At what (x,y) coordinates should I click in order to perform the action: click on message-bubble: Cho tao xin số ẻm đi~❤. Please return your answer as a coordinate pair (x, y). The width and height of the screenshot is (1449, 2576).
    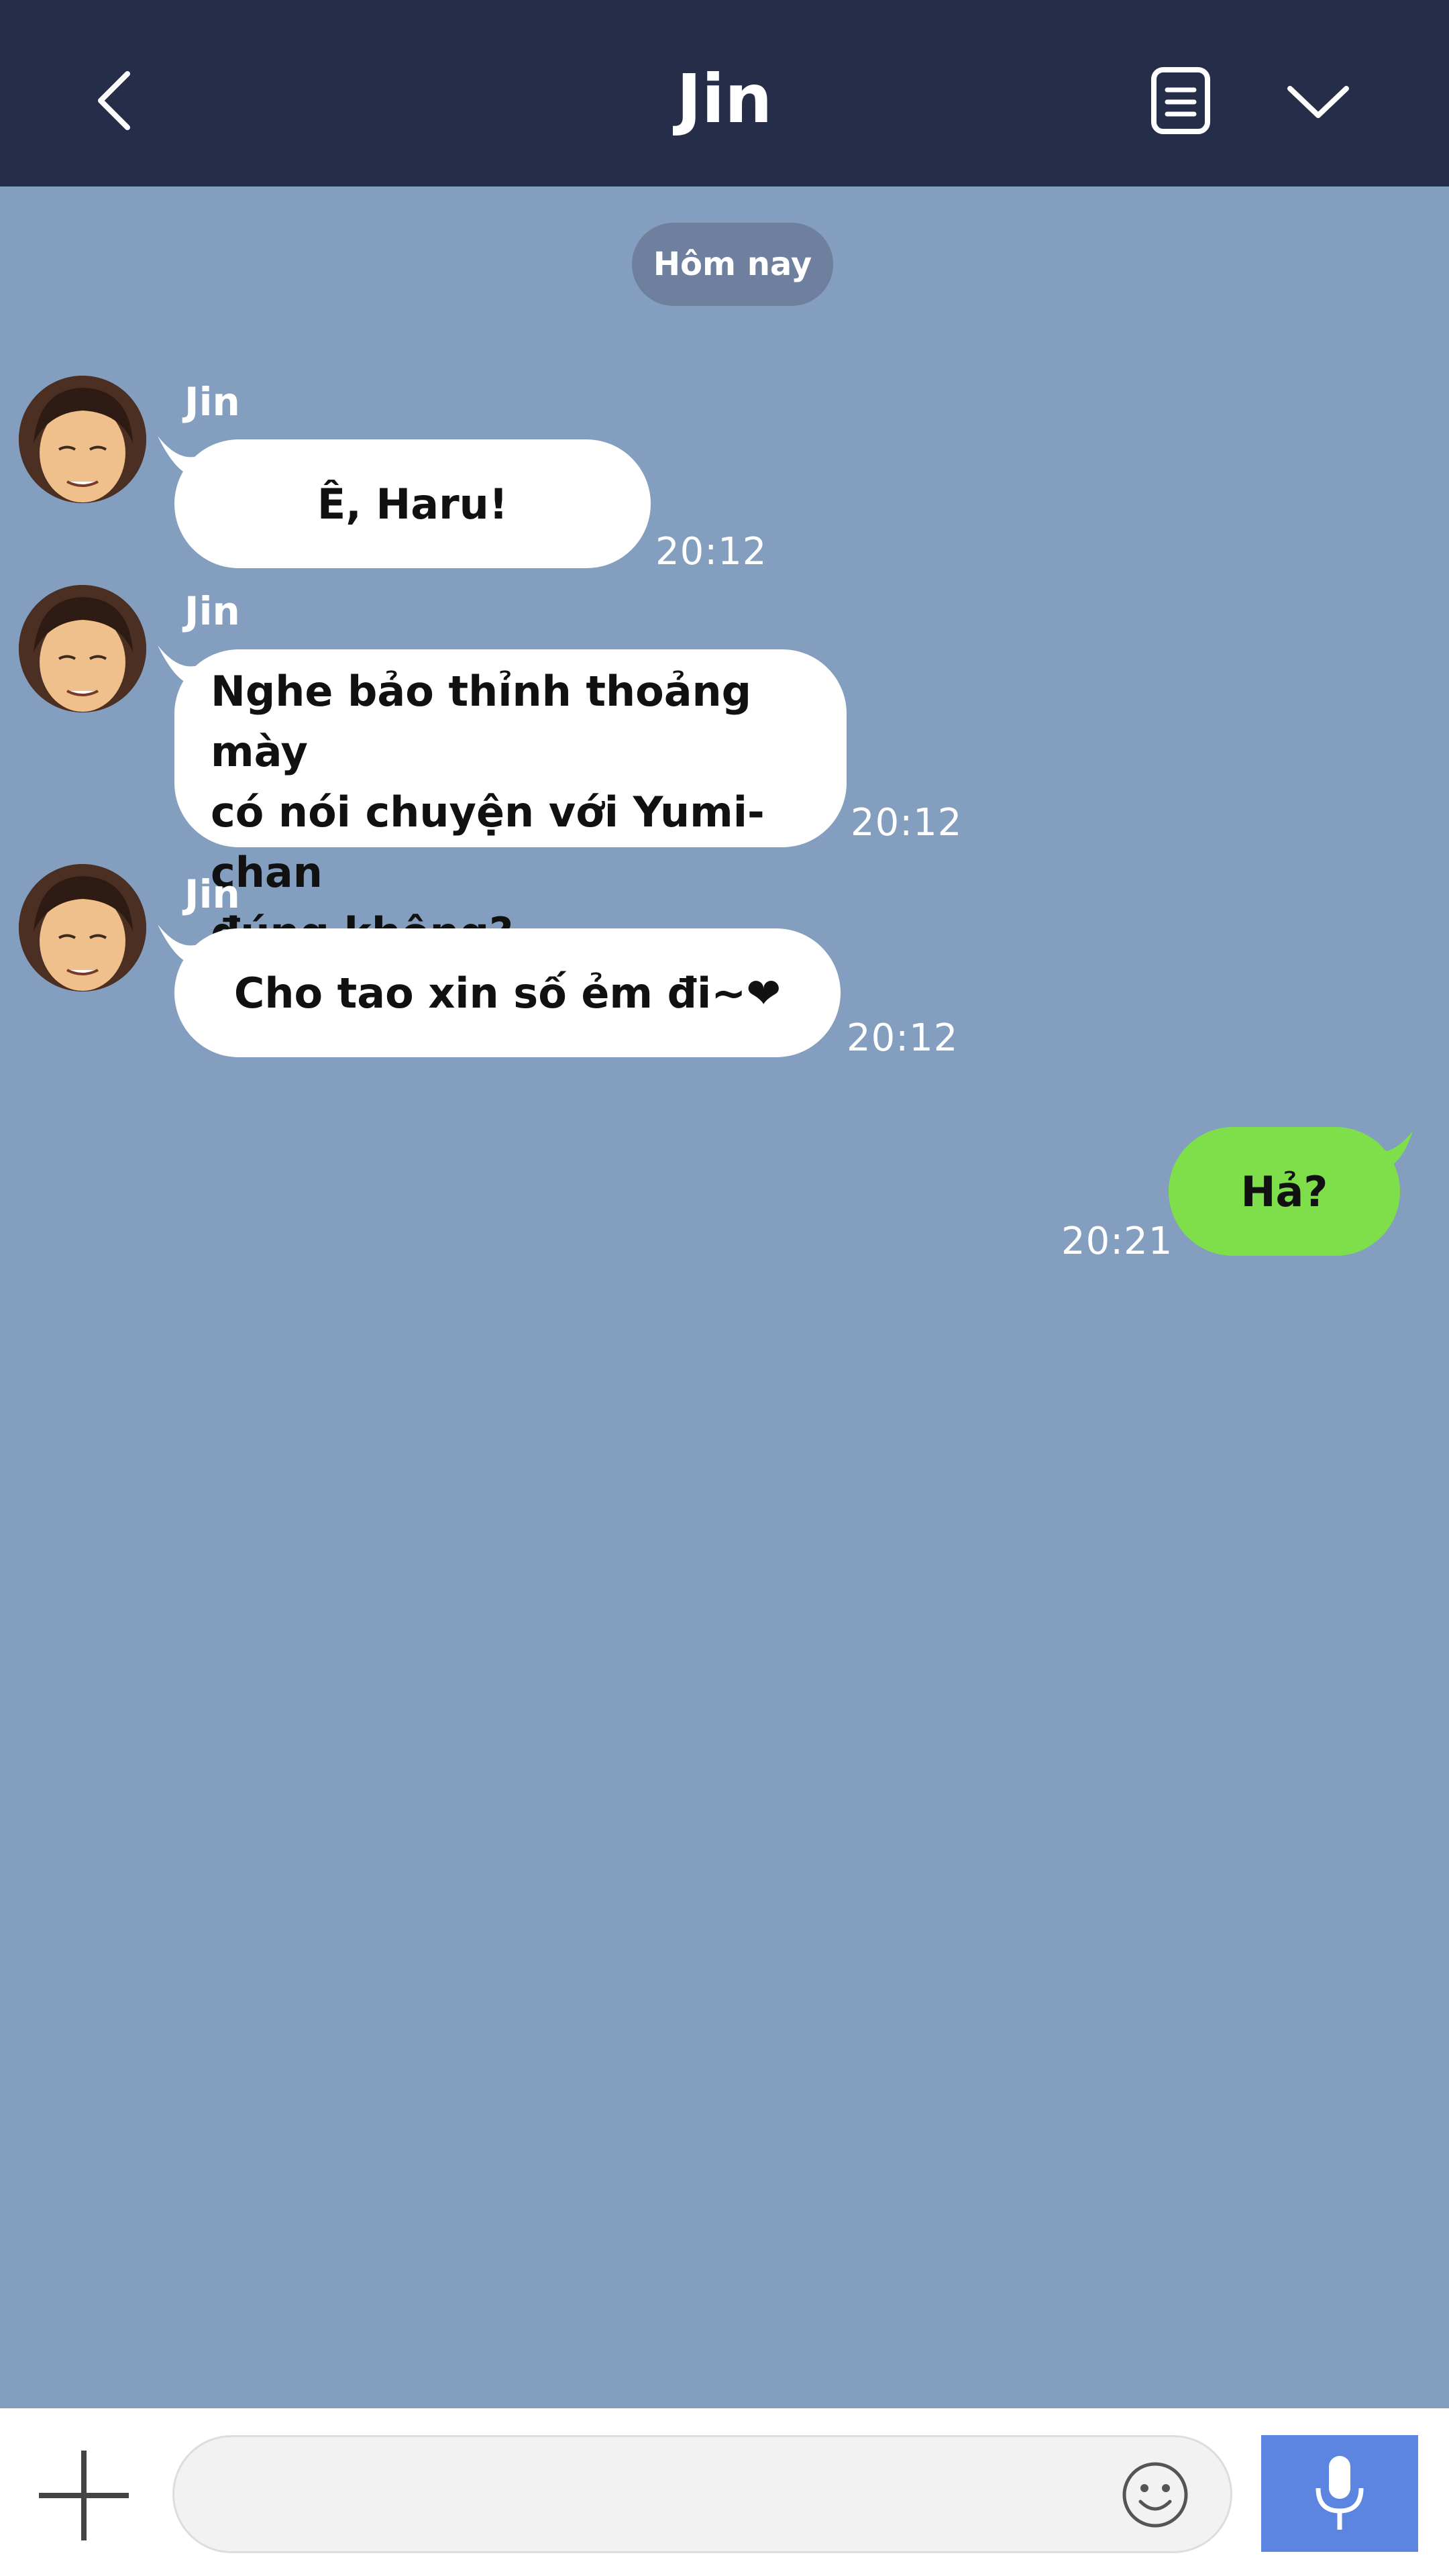
    Looking at the image, I should click on (507, 992).